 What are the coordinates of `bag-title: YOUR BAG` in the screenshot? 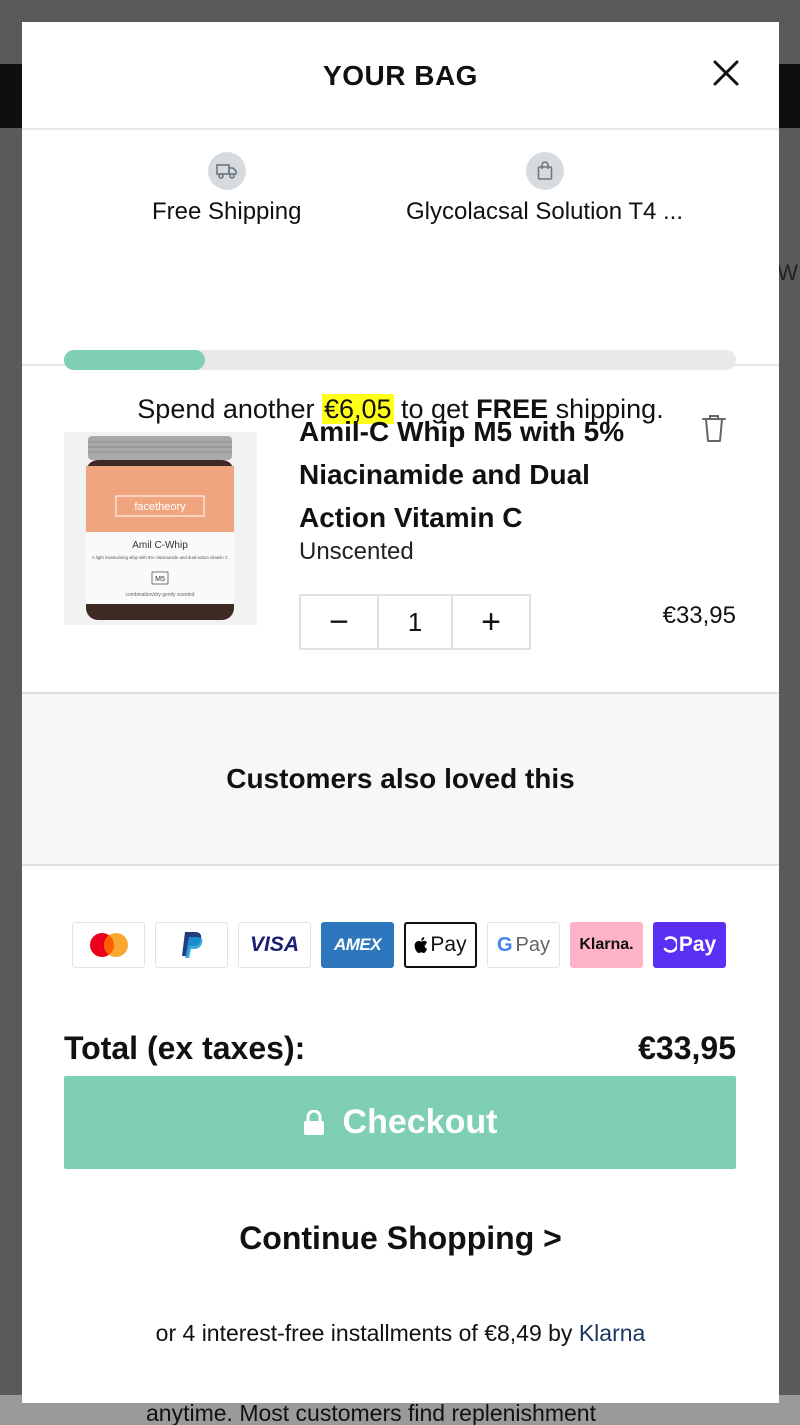 It's located at (400, 75).